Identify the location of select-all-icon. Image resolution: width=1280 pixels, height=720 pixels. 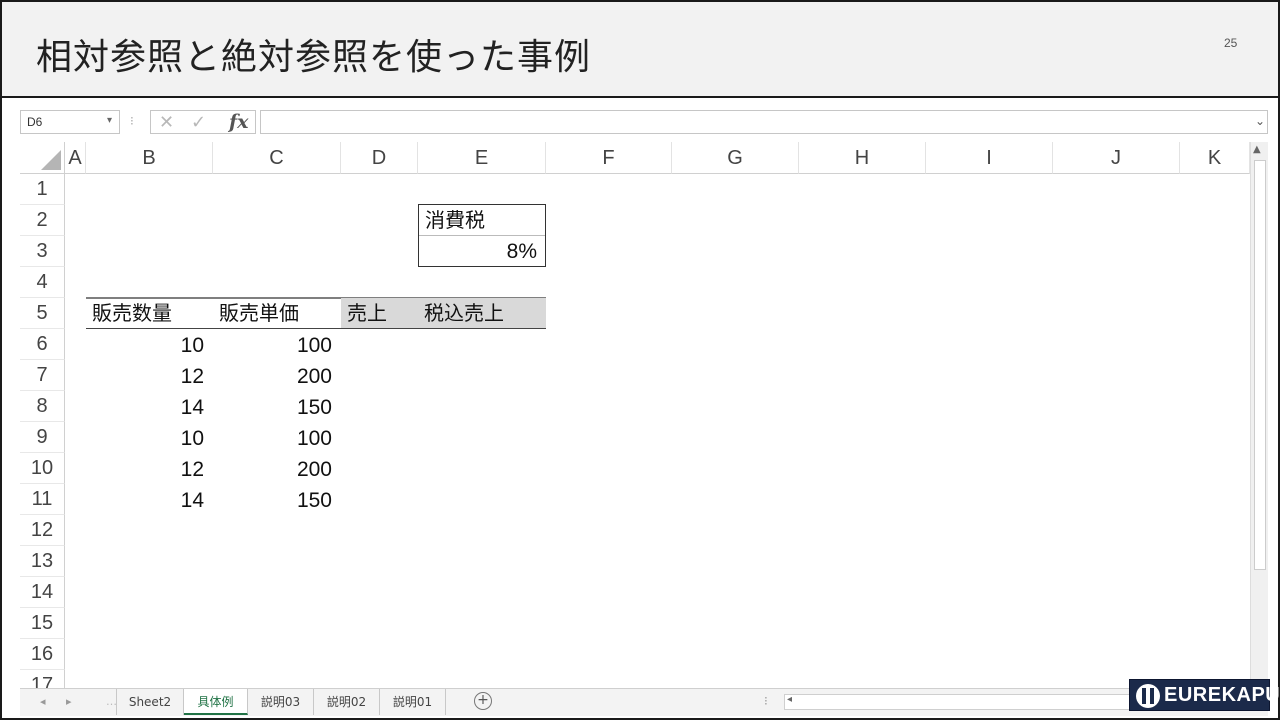
(51, 160).